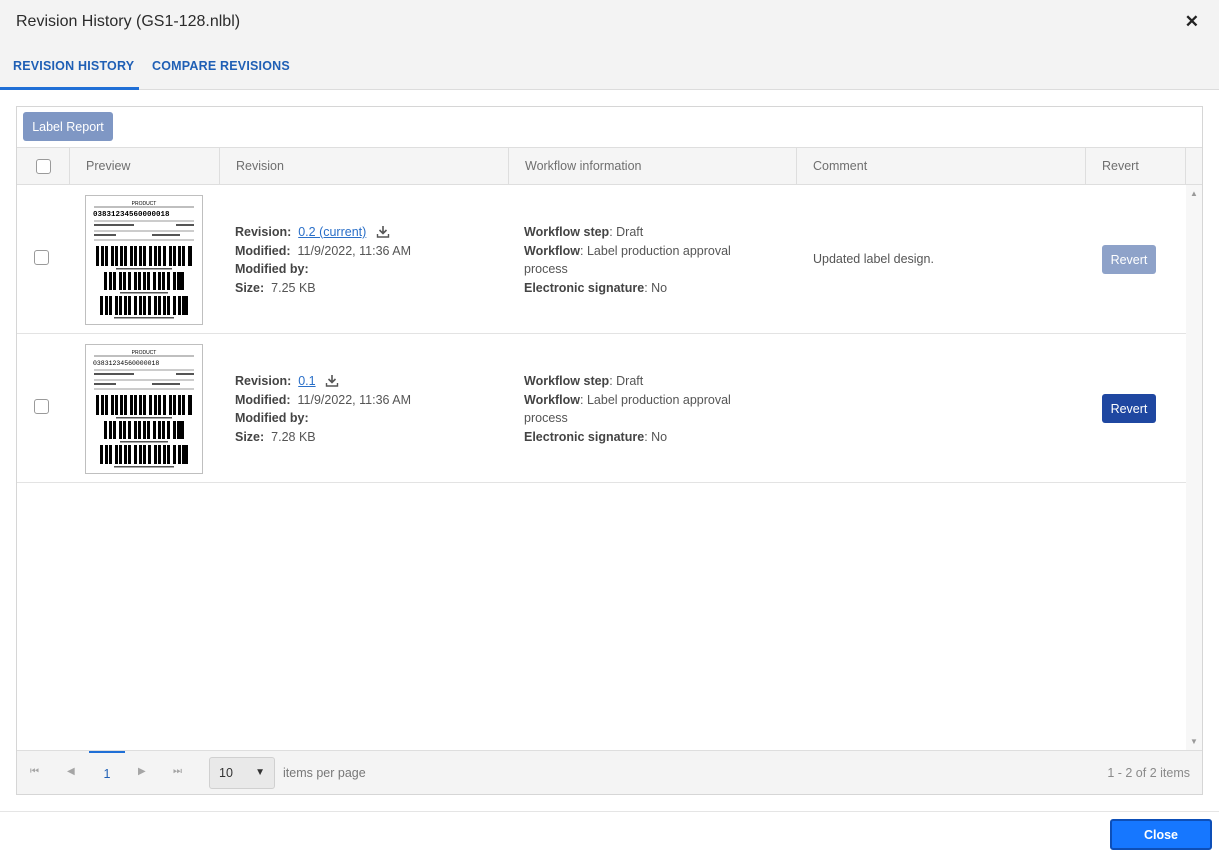  What do you see at coordinates (609, 811) in the screenshot?
I see `footer-divider` at bounding box center [609, 811].